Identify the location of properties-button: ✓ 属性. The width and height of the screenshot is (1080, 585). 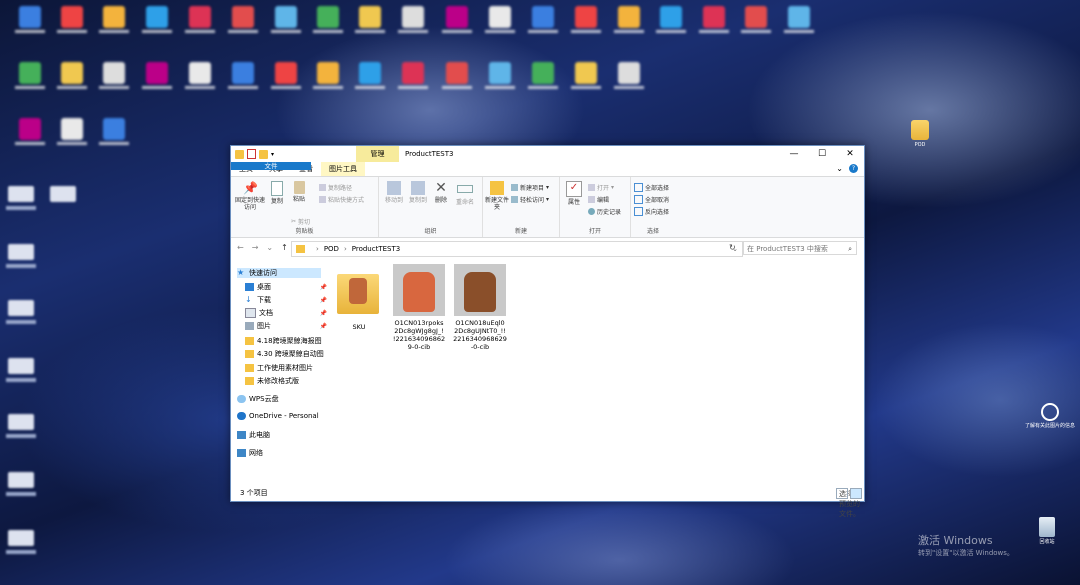
(574, 193).